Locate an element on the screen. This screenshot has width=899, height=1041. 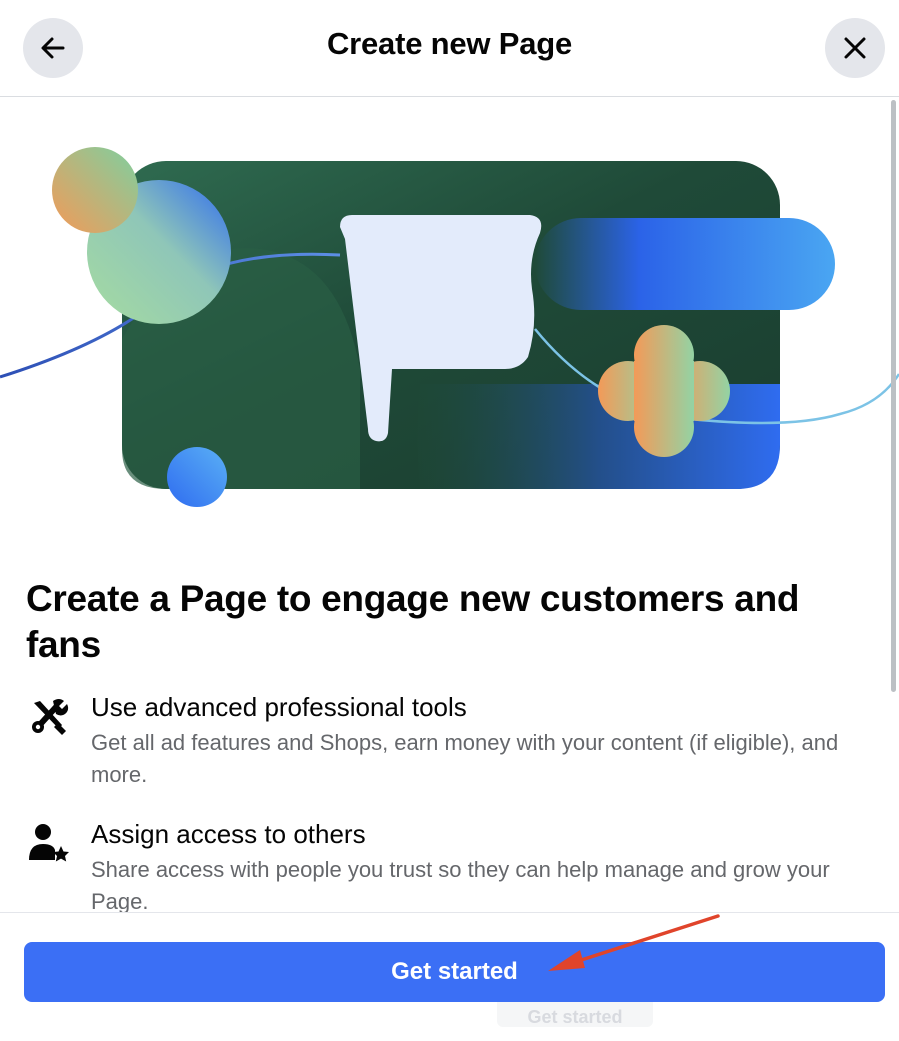
dialog-footer: Get started Get started is located at coordinates (449, 969).